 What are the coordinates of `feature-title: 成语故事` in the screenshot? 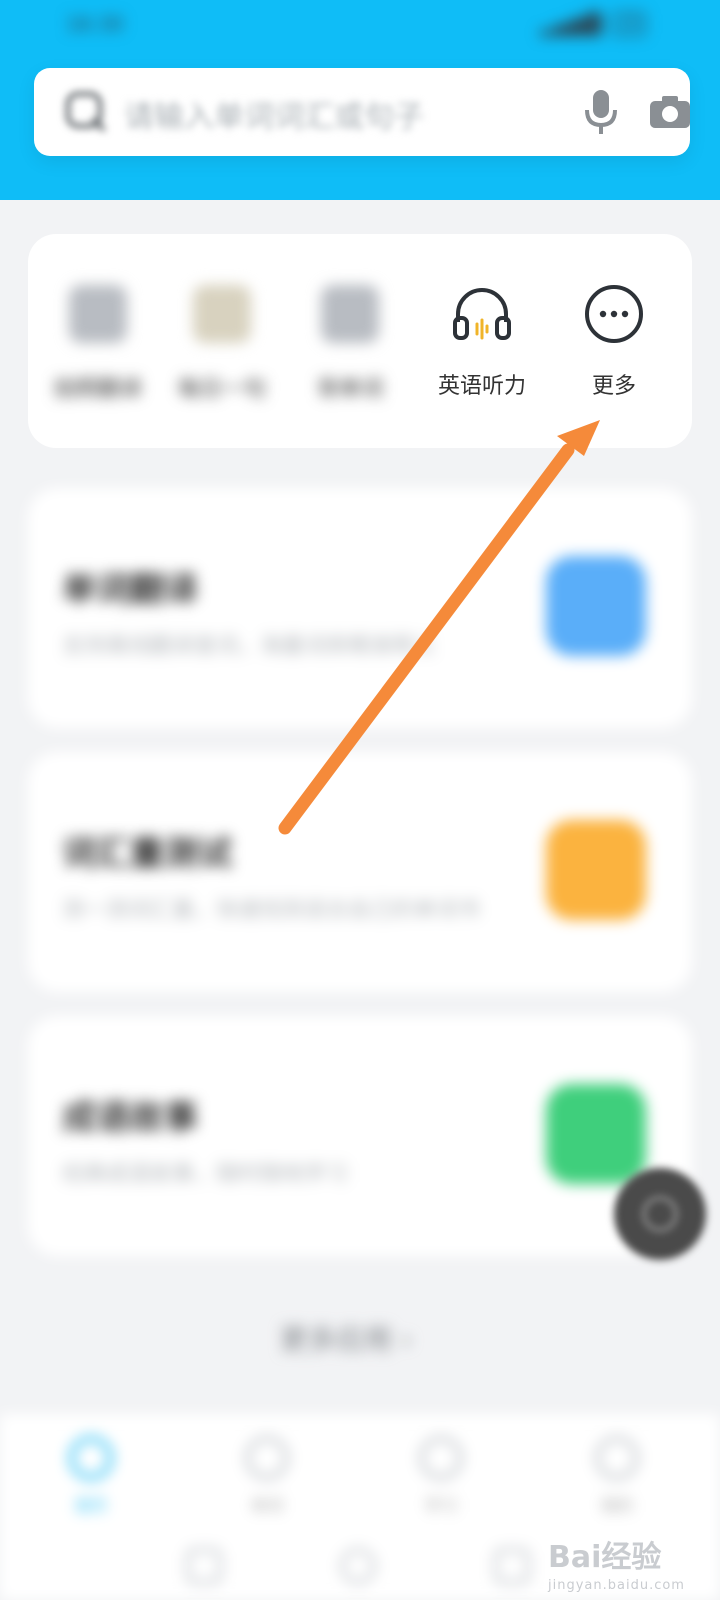 It's located at (130, 1118).